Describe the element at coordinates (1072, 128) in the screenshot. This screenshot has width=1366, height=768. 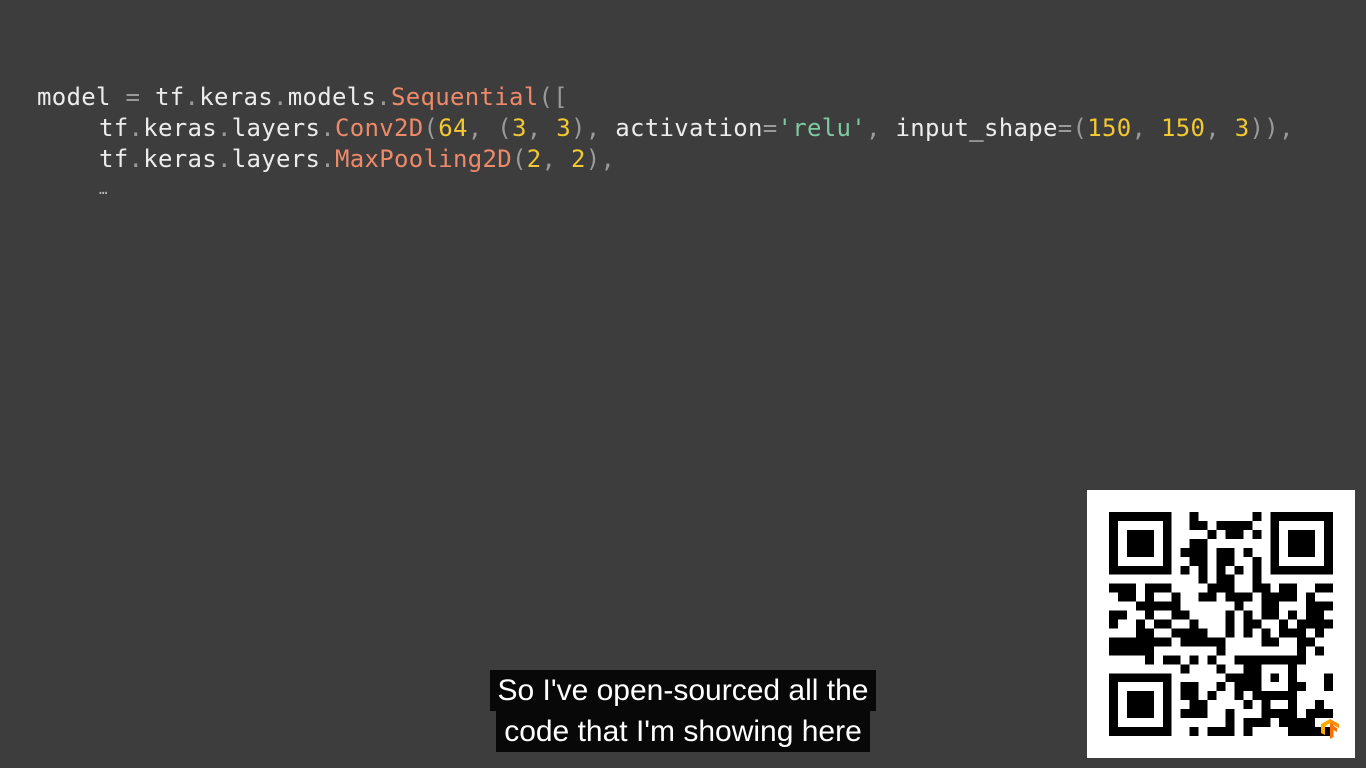
I see `code-token: =(` at that location.